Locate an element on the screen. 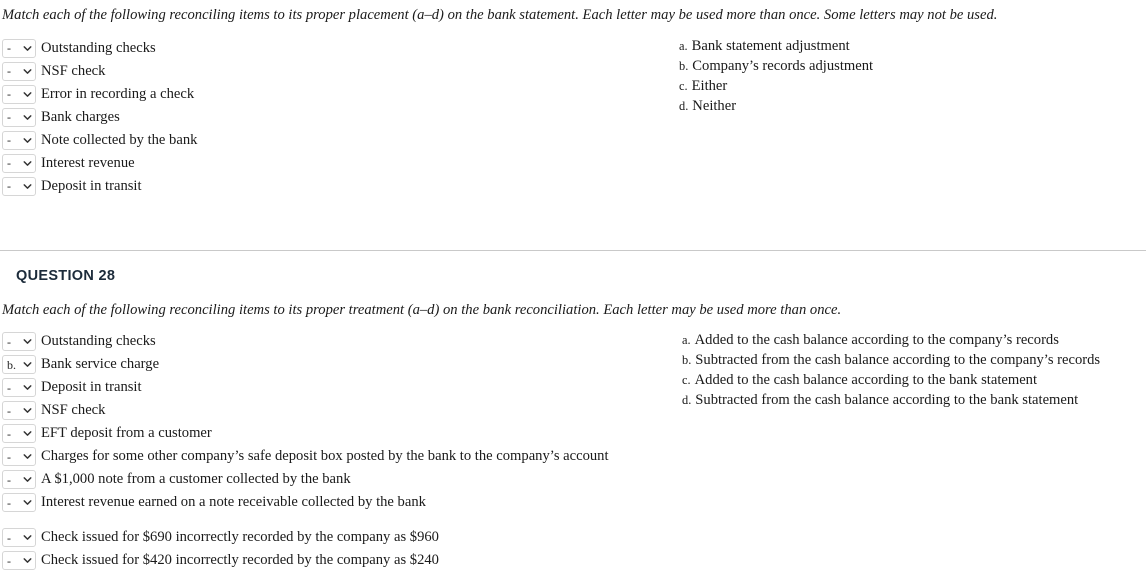  question-27-item-list: - Outstanding checks - NSF check is located at coordinates (99, 117).